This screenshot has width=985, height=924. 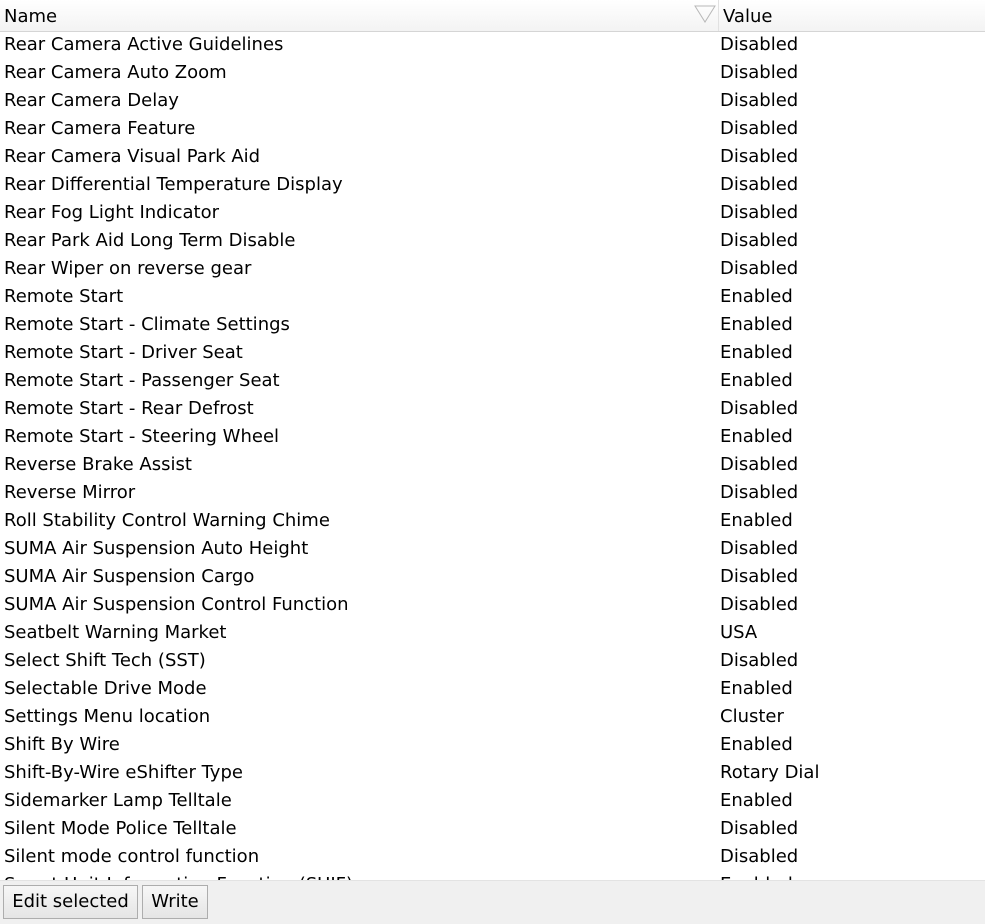 What do you see at coordinates (492, 297) in the screenshot?
I see `table-row: Remote Start Enabled` at bounding box center [492, 297].